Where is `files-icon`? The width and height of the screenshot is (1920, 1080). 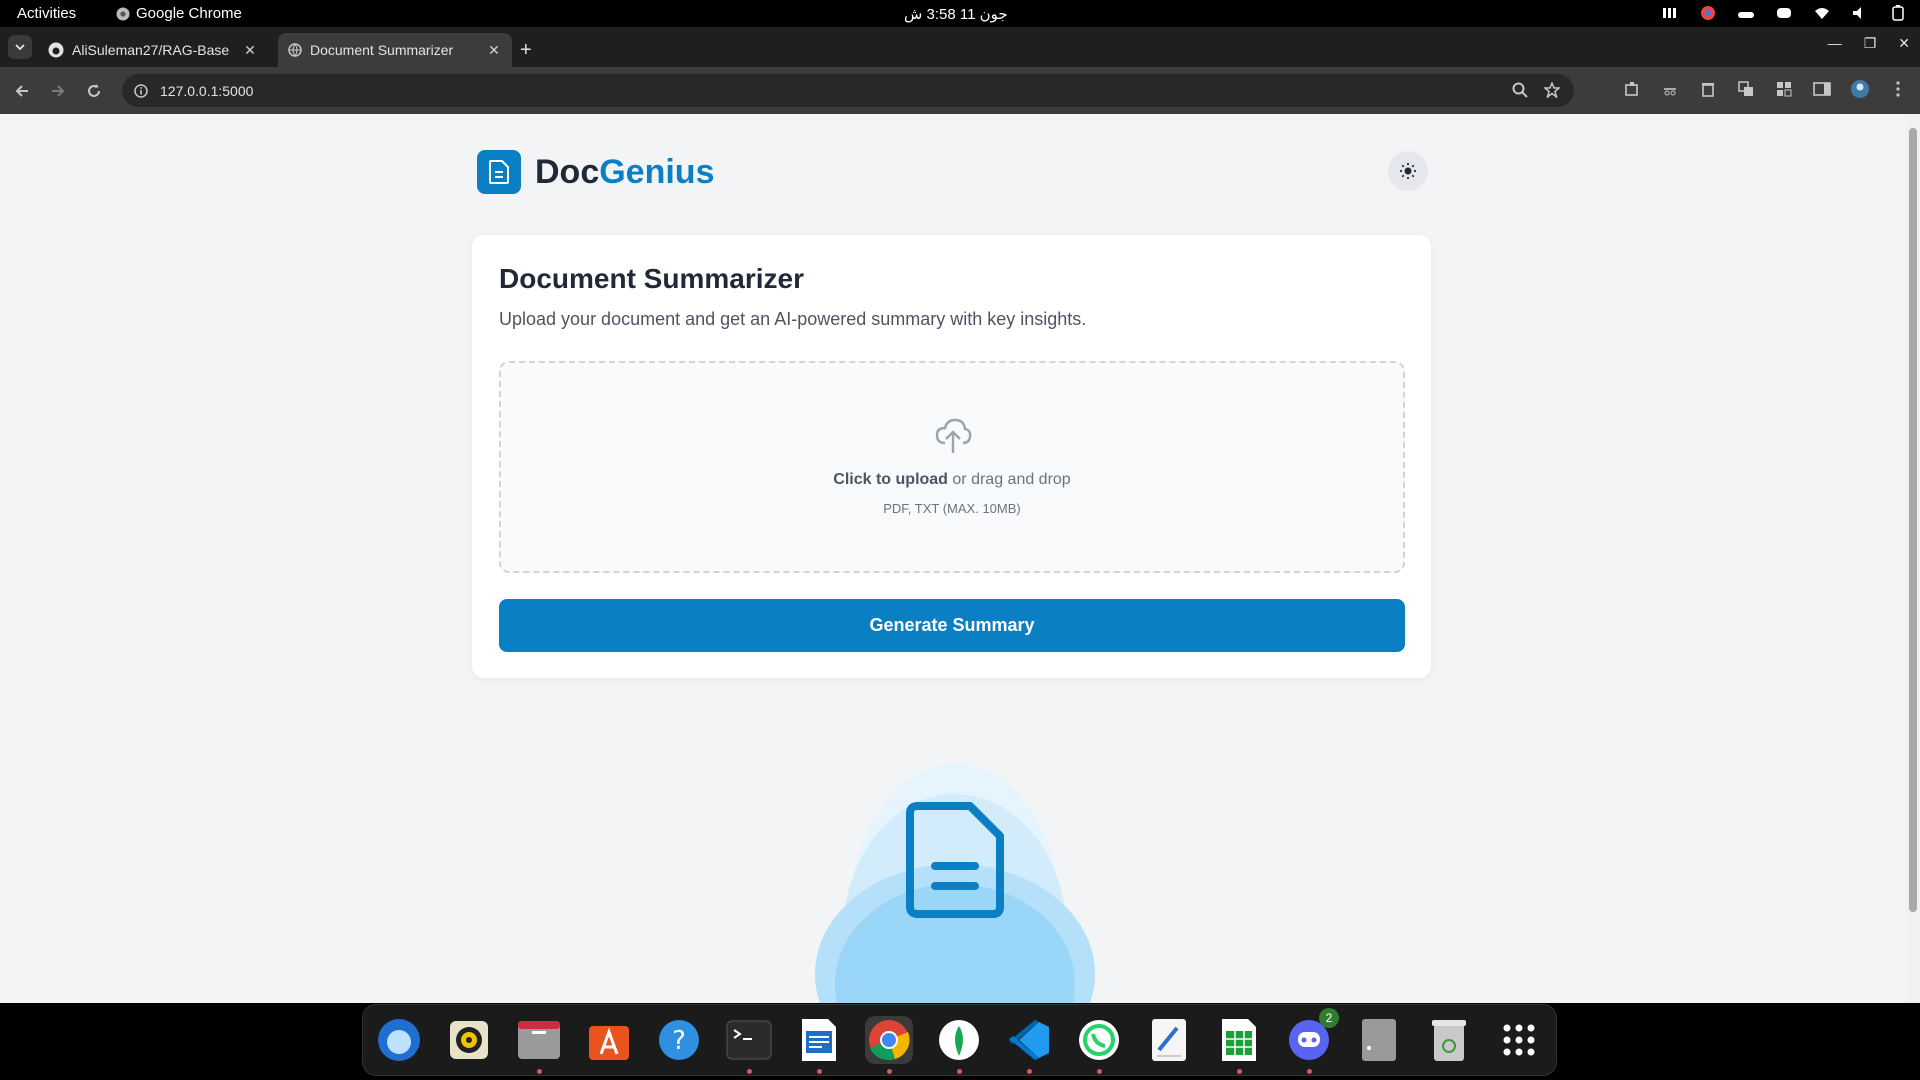
files-icon is located at coordinates (539, 1045).